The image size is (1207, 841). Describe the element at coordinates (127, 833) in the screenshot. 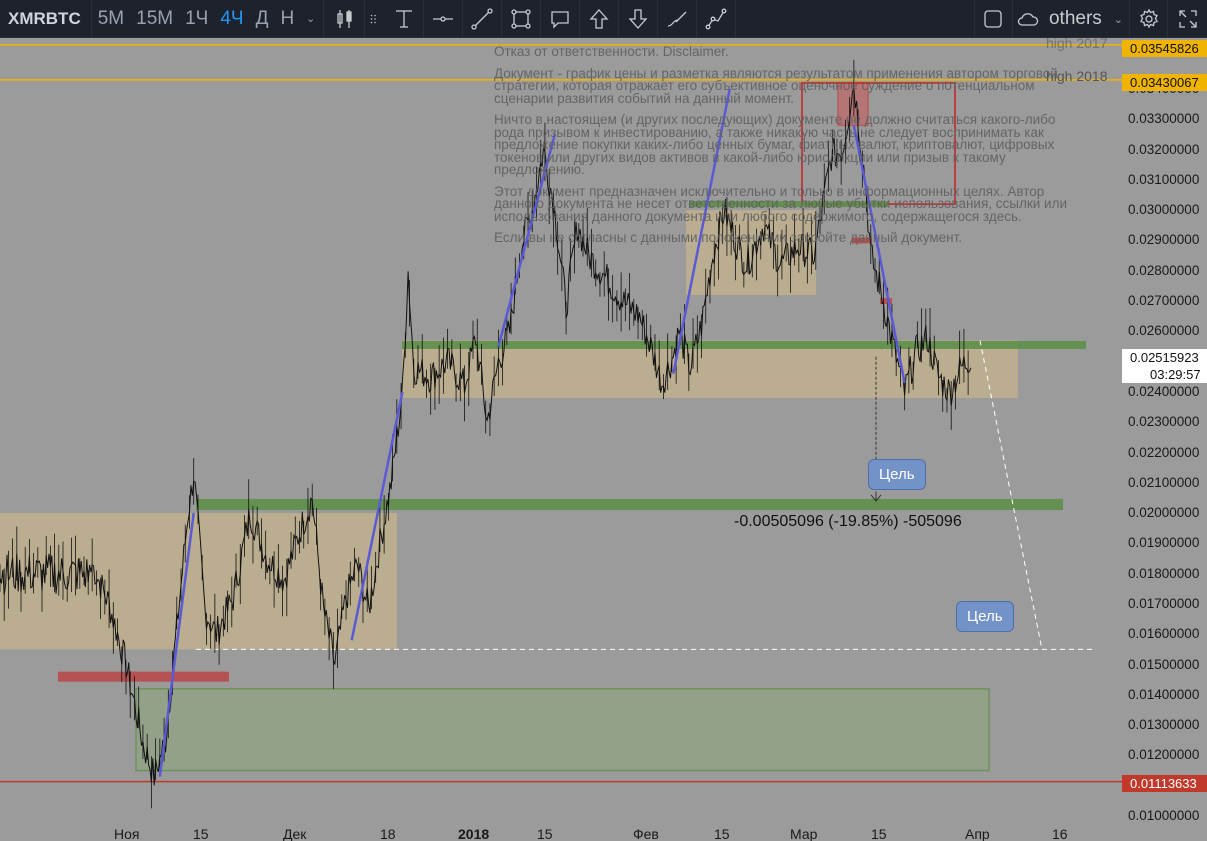

I see `time-tick-label: Ноя` at that location.